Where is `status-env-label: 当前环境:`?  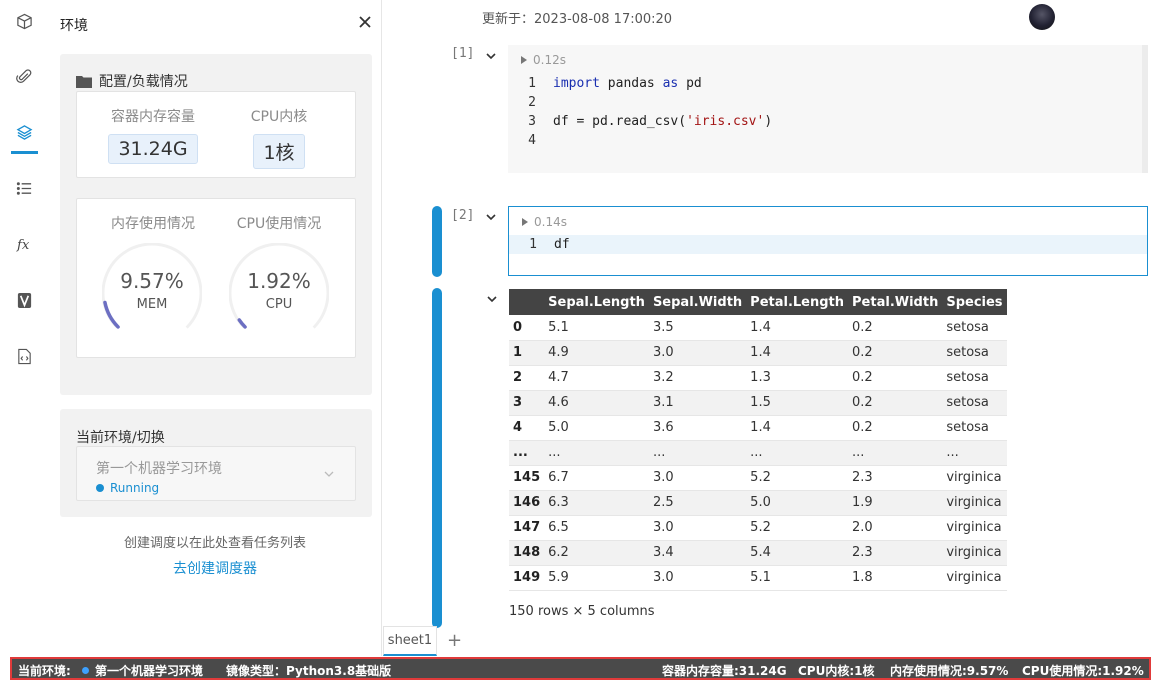
status-env-label: 当前环境: is located at coordinates (44, 671).